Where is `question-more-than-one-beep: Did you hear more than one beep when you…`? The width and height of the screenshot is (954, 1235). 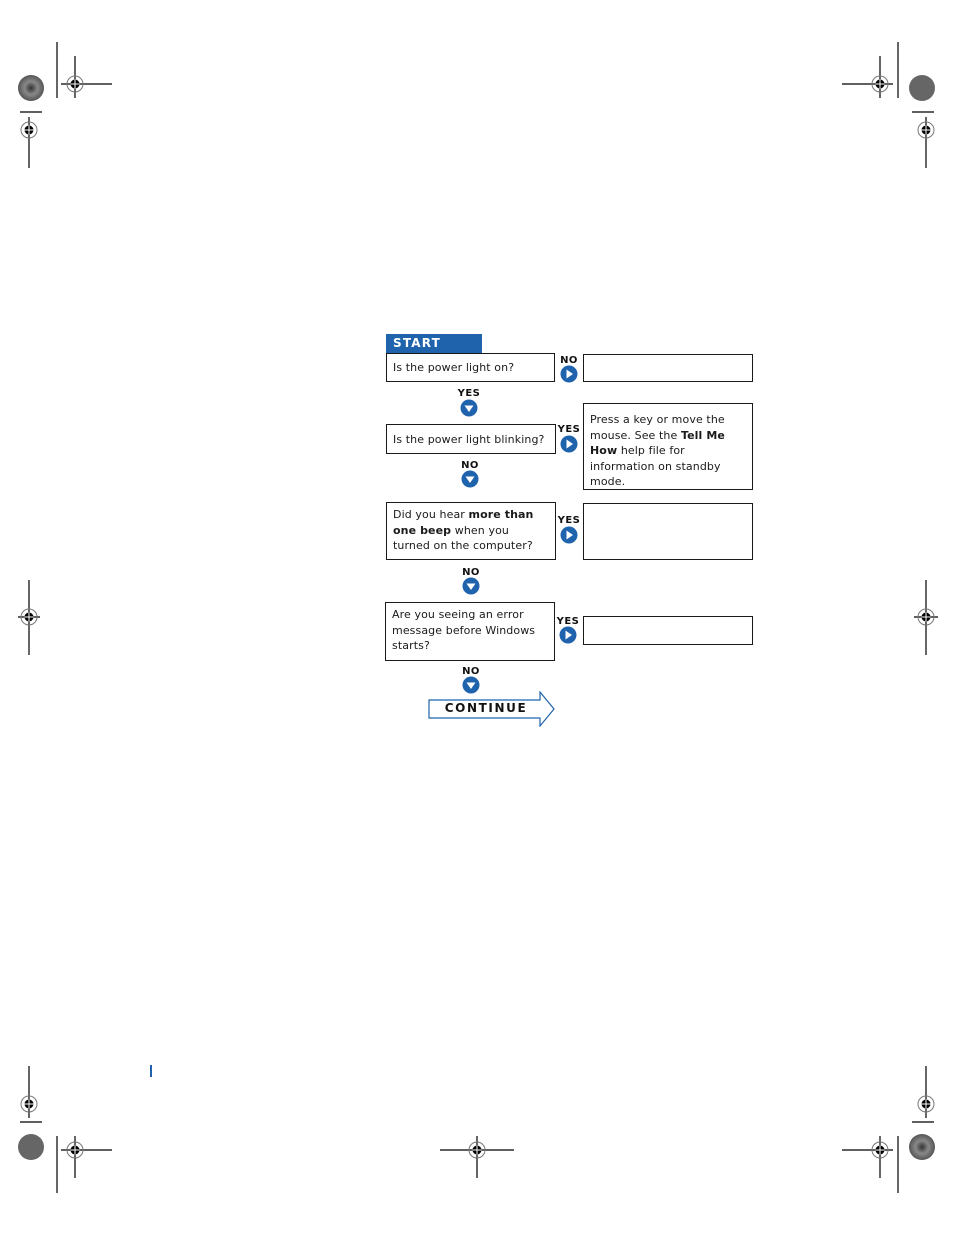 question-more-than-one-beep: Did you hear more than one beep when you… is located at coordinates (471, 531).